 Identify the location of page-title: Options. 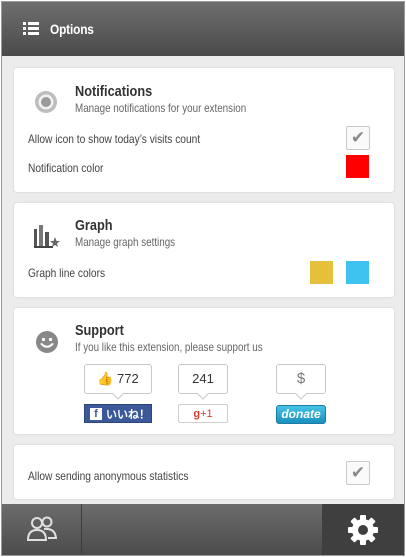
(72, 29).